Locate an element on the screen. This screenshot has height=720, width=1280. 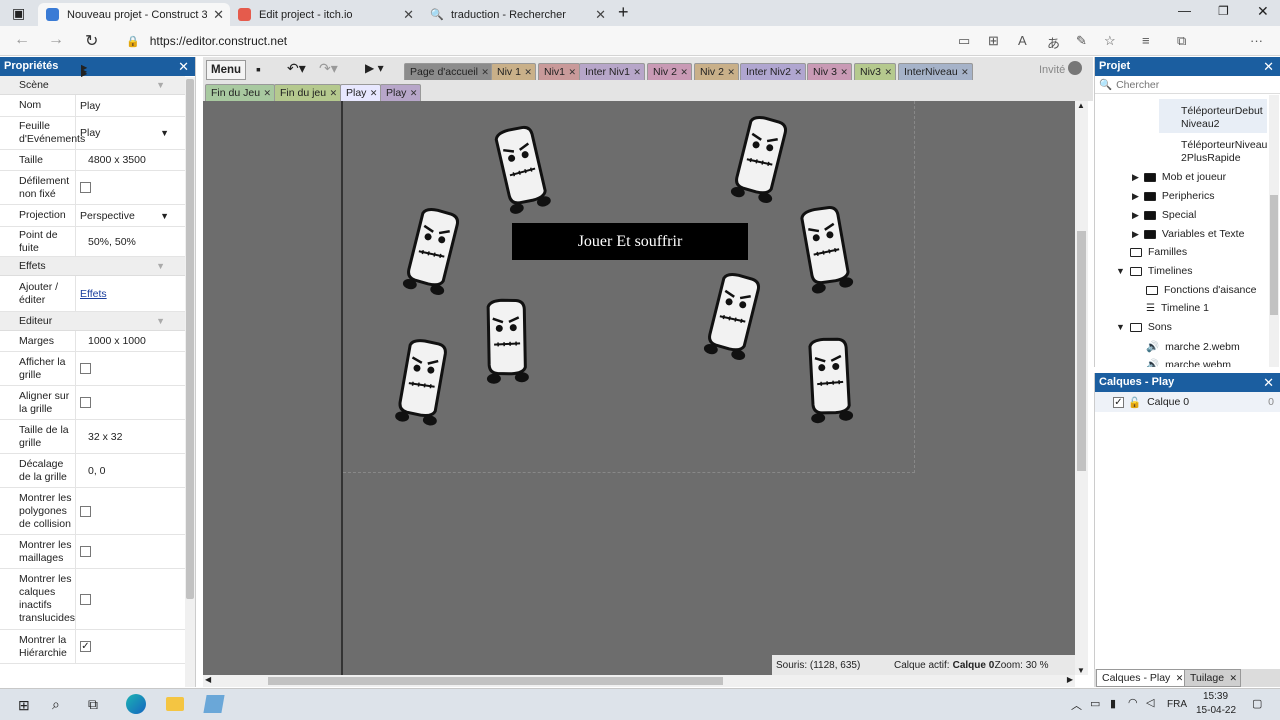
prop-decalage-value: 0, 0 is located at coordinates (130, 470).